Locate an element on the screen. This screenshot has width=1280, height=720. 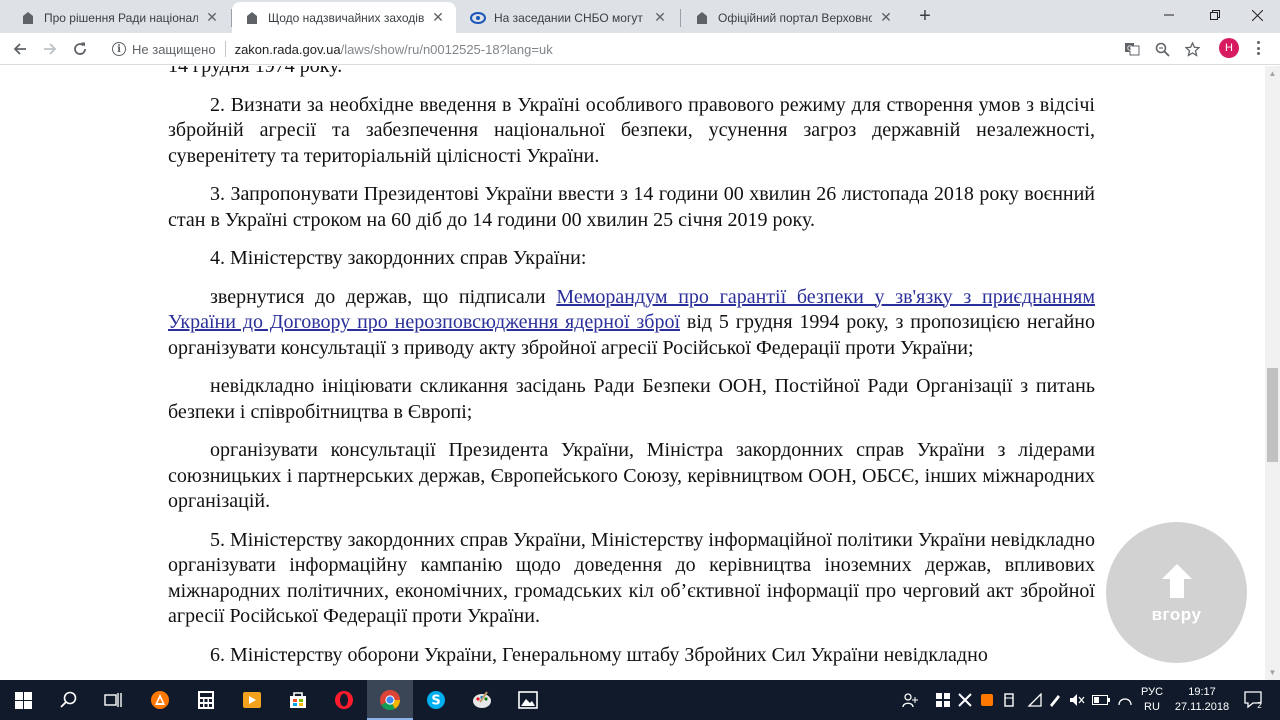
taskbar-app-store is located at coordinates (298, 700).